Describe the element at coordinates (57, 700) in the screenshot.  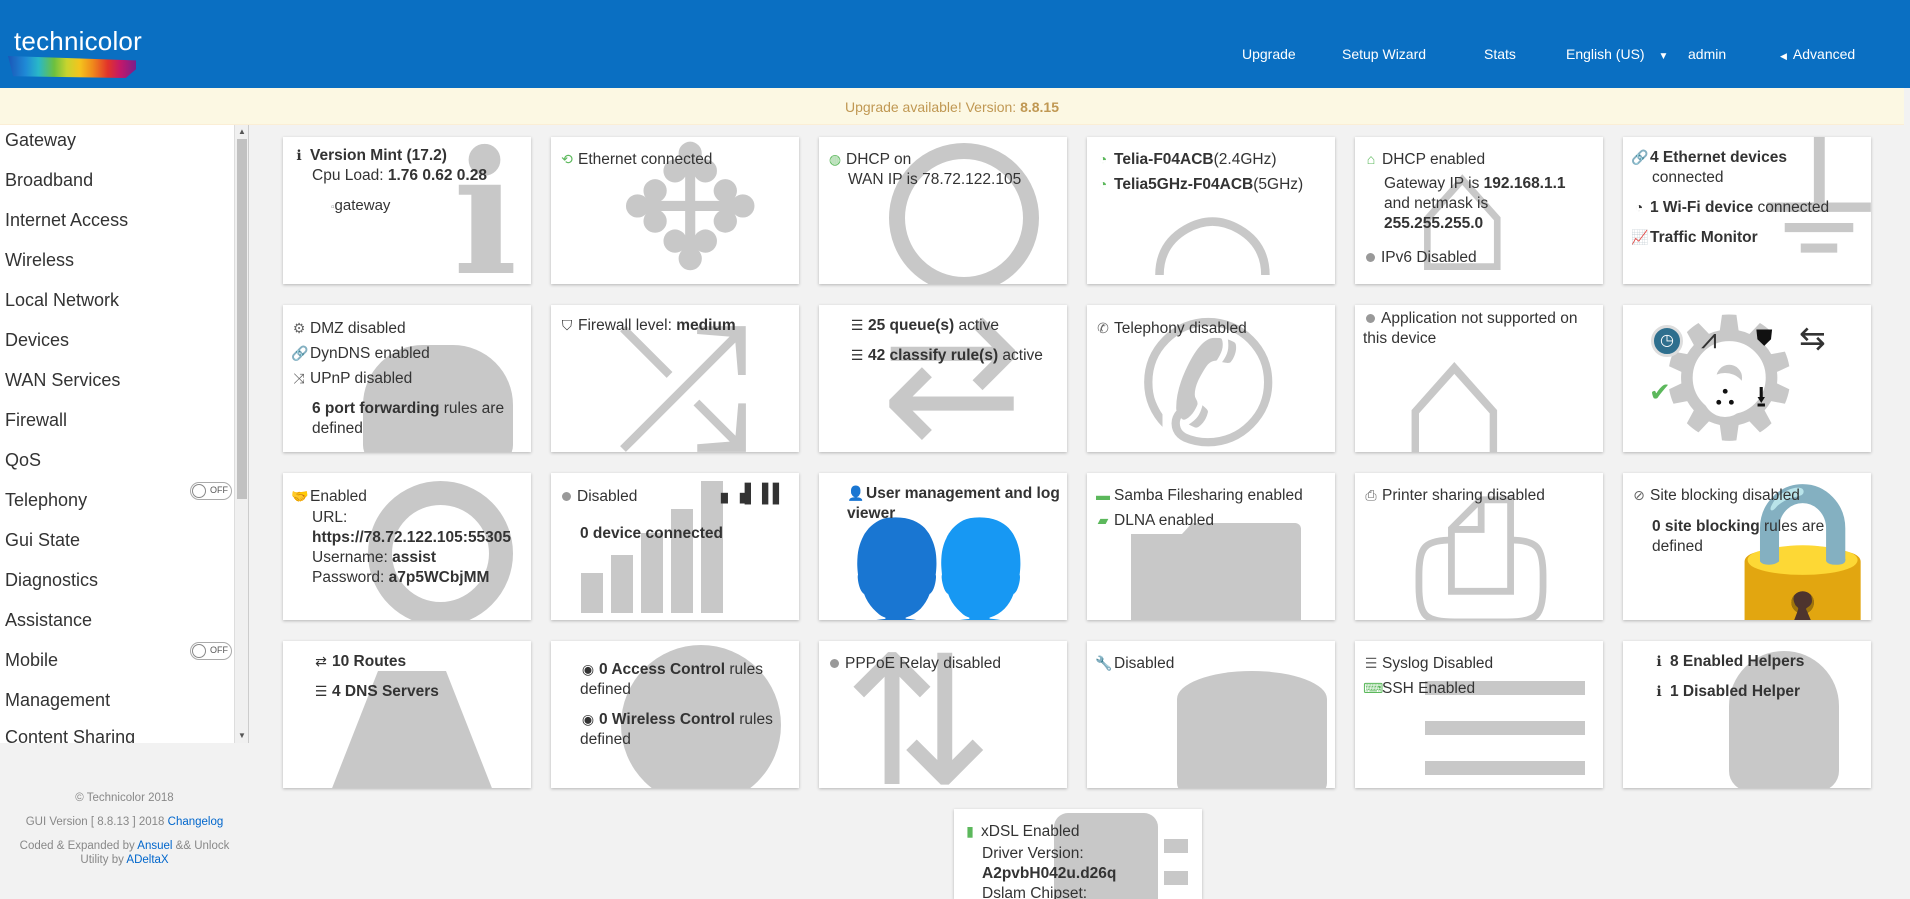
I see `sidebar-item-management: Management` at that location.